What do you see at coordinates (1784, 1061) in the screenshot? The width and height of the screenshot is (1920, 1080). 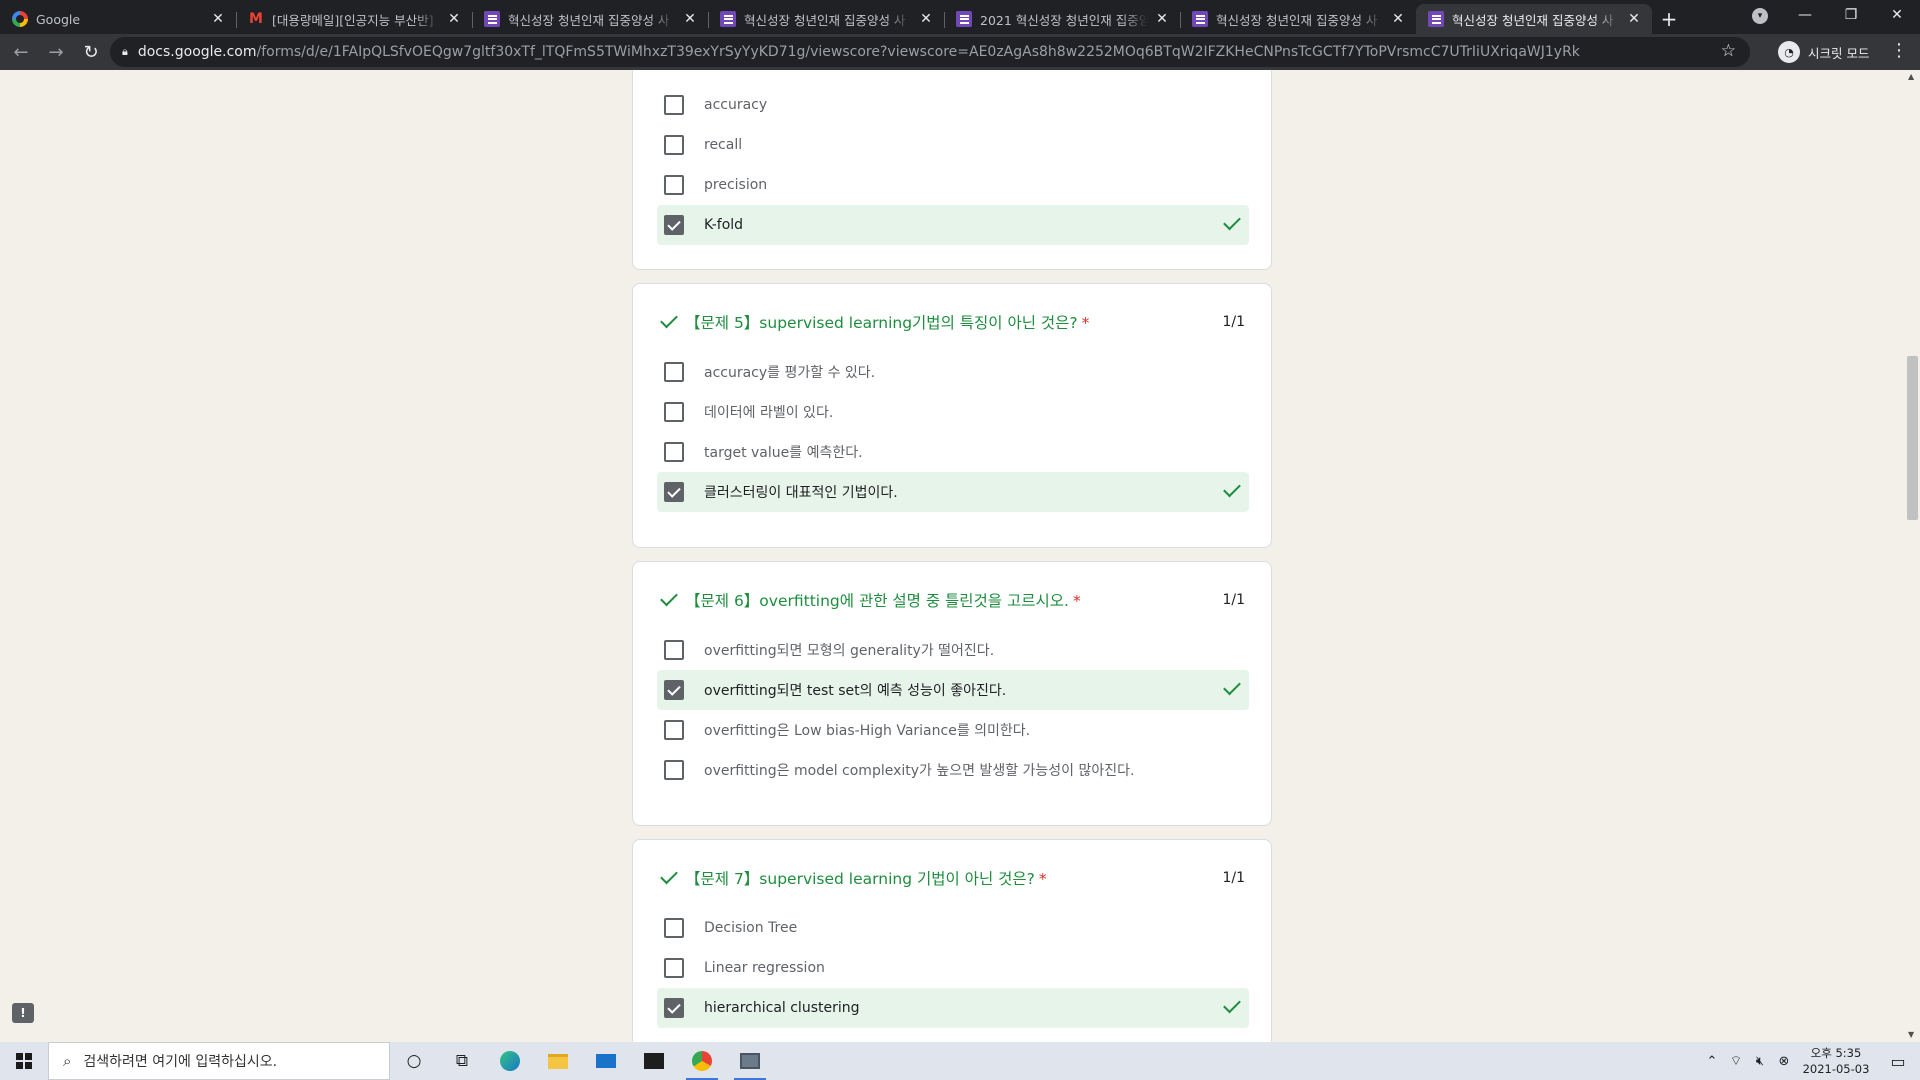 I see `status-icon: ⊗` at bounding box center [1784, 1061].